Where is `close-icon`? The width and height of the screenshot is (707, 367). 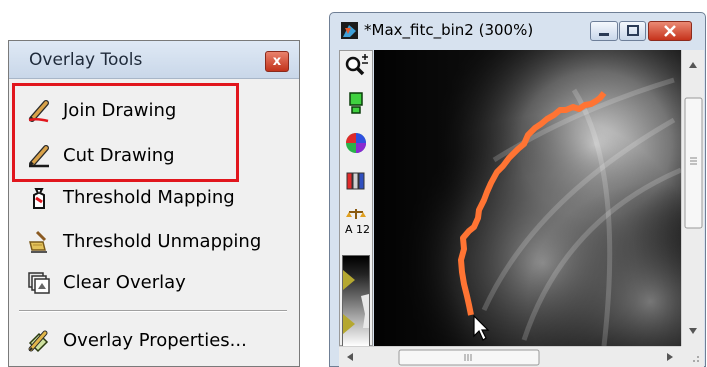 close-icon is located at coordinates (670, 31).